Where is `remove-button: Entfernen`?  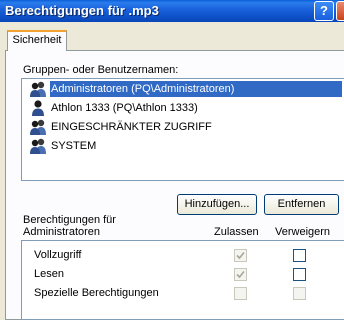 remove-button: Entfernen is located at coordinates (301, 204).